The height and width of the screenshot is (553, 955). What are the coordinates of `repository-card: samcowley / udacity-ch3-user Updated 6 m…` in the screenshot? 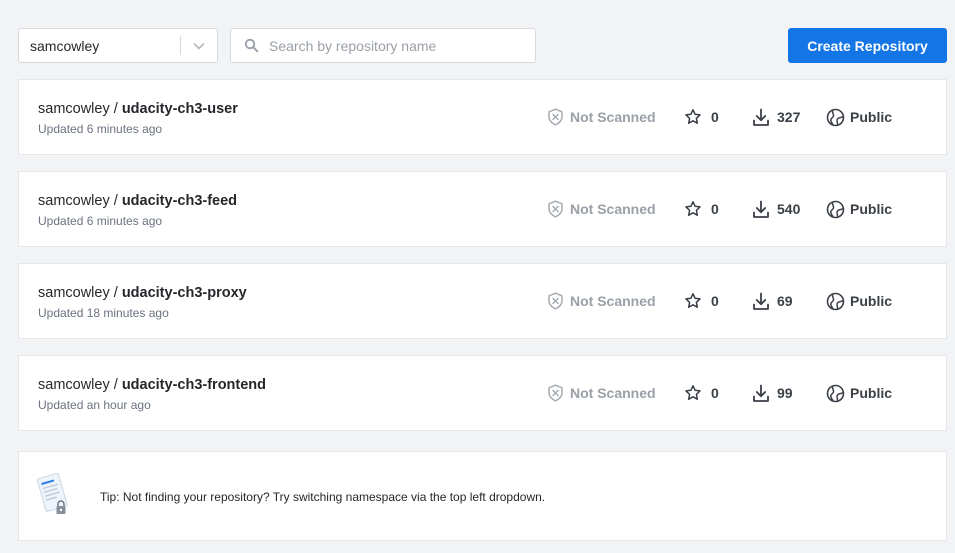 It's located at (482, 117).